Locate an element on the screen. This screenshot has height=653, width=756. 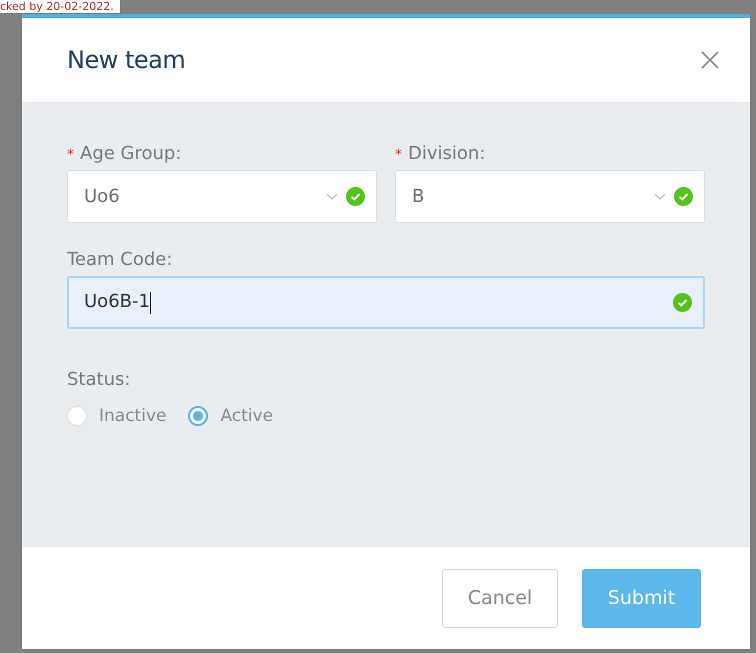
background-notice: cked by 20-02-2022. is located at coordinates (60, 6).